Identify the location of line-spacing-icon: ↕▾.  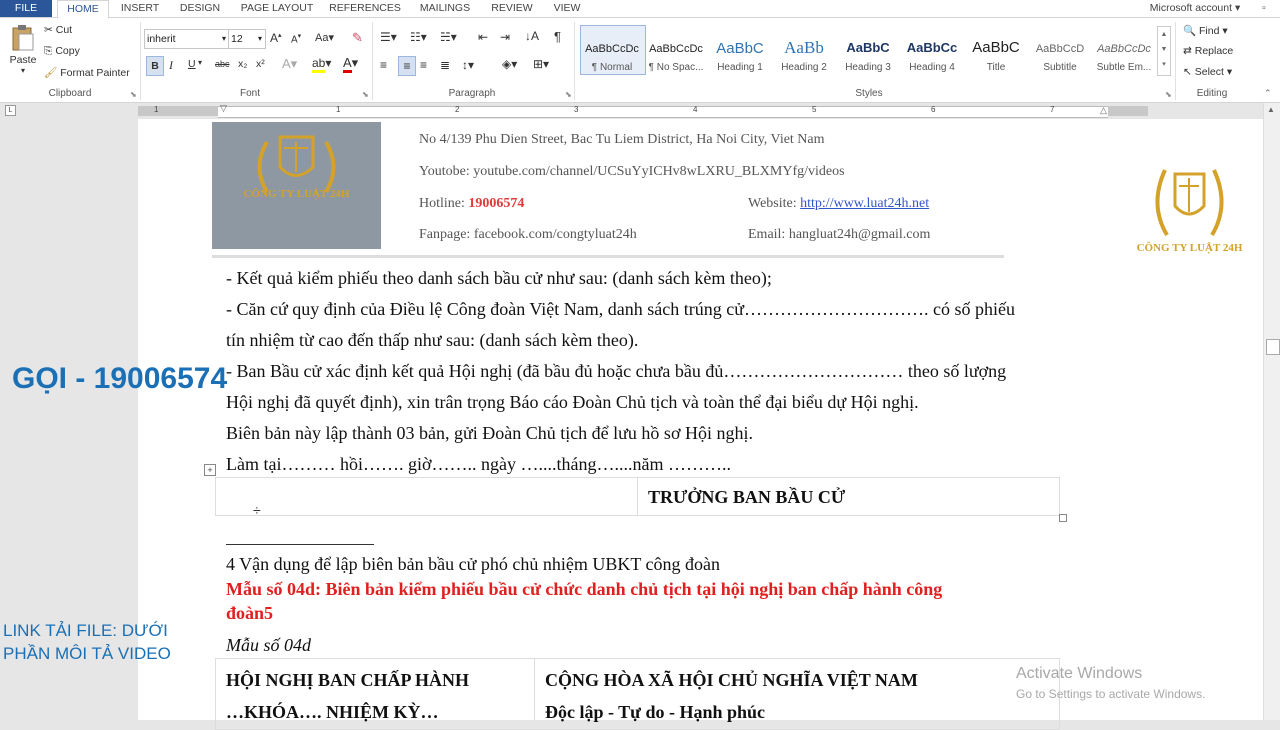
(468, 65).